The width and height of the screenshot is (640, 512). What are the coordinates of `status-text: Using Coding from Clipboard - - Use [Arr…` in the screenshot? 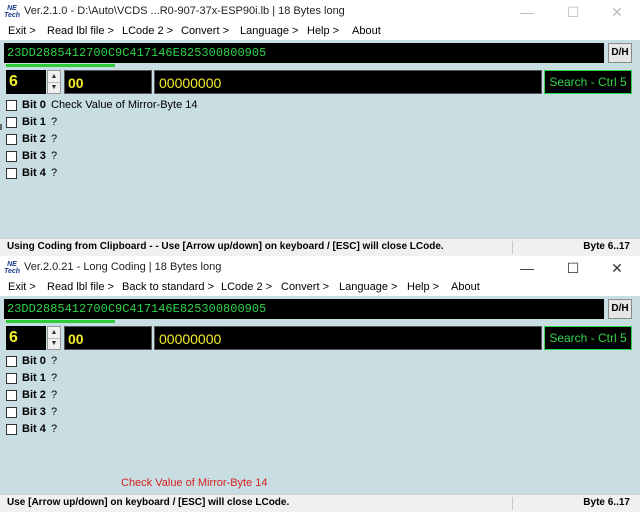 It's located at (225, 246).